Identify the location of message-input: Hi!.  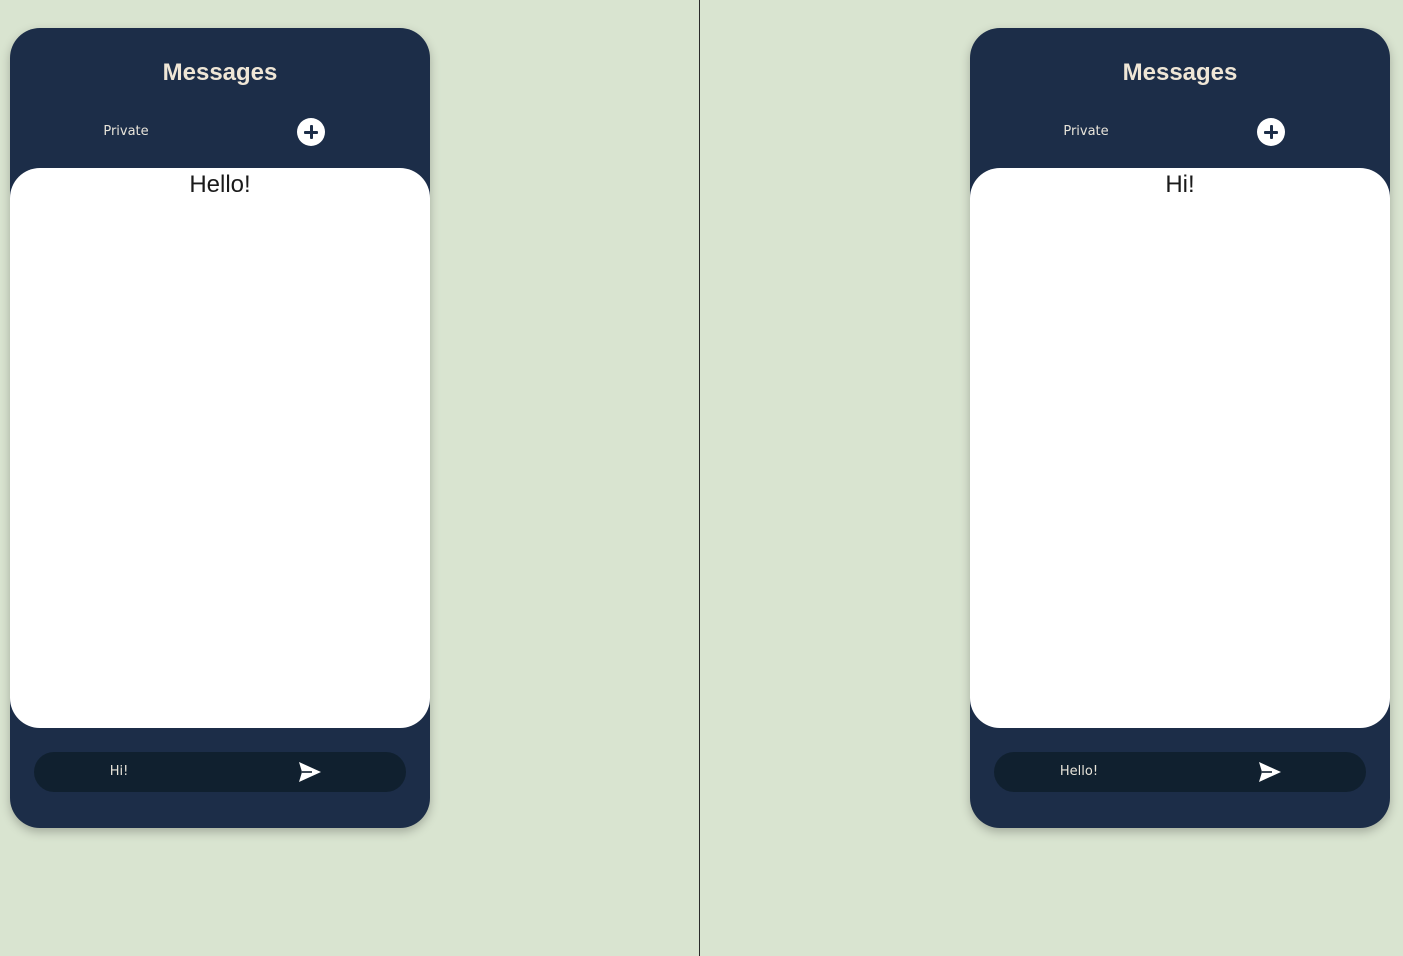
(220, 772).